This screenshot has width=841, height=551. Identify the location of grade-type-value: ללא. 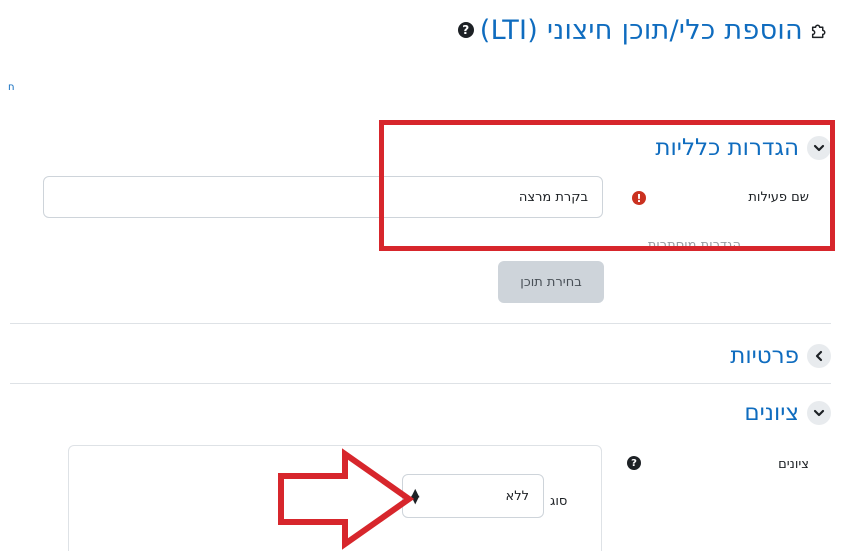
(517, 496).